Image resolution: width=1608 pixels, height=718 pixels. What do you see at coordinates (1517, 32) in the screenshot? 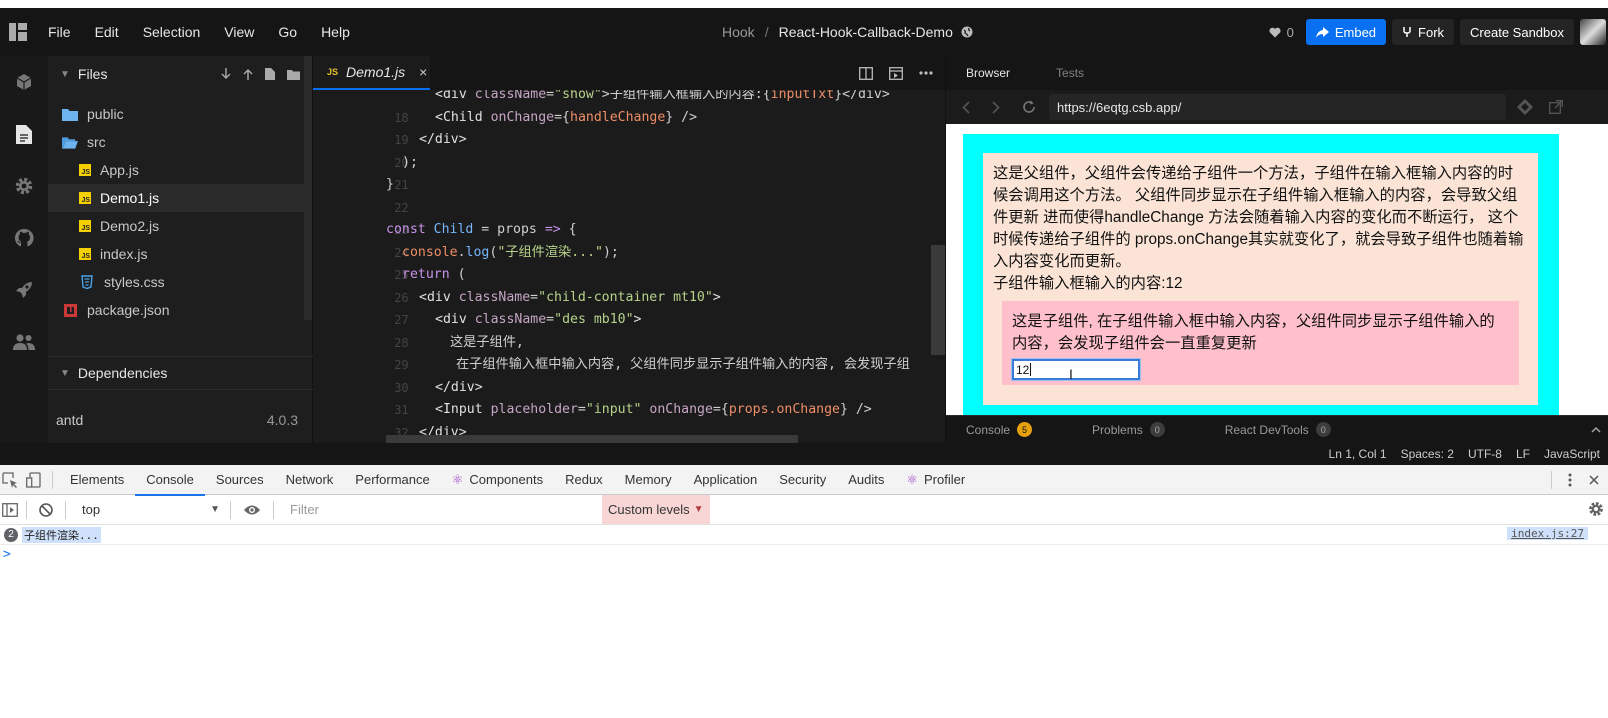
I see `create-sandbox-button: Create Sandbox` at bounding box center [1517, 32].